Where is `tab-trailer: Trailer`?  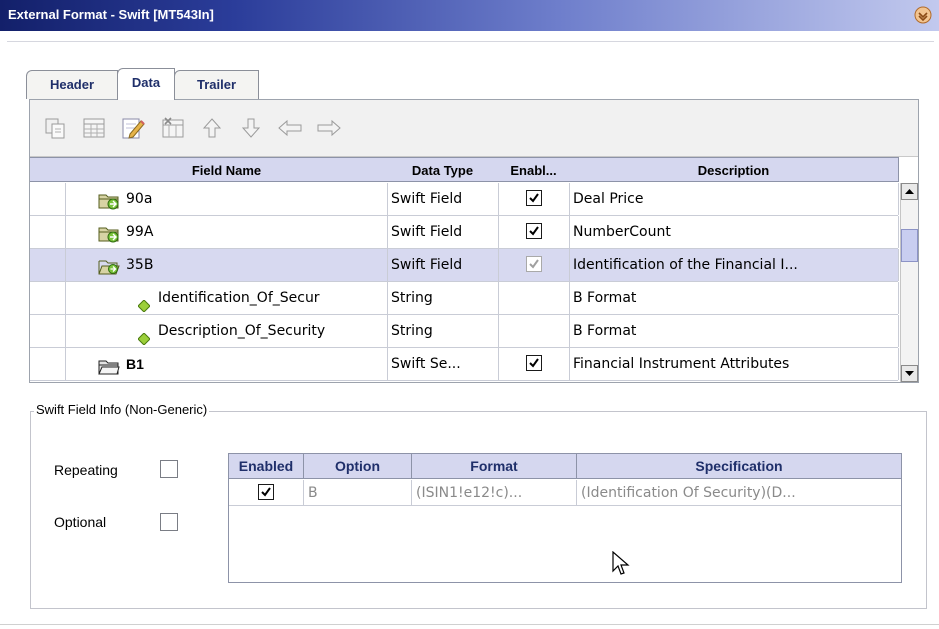
tab-trailer: Trailer is located at coordinates (216, 84).